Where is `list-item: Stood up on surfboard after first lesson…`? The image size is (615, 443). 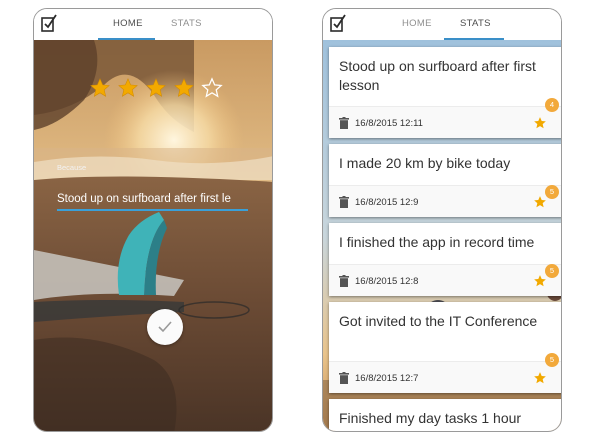 list-item: Stood up on surfboard after first lesson… is located at coordinates (445, 92).